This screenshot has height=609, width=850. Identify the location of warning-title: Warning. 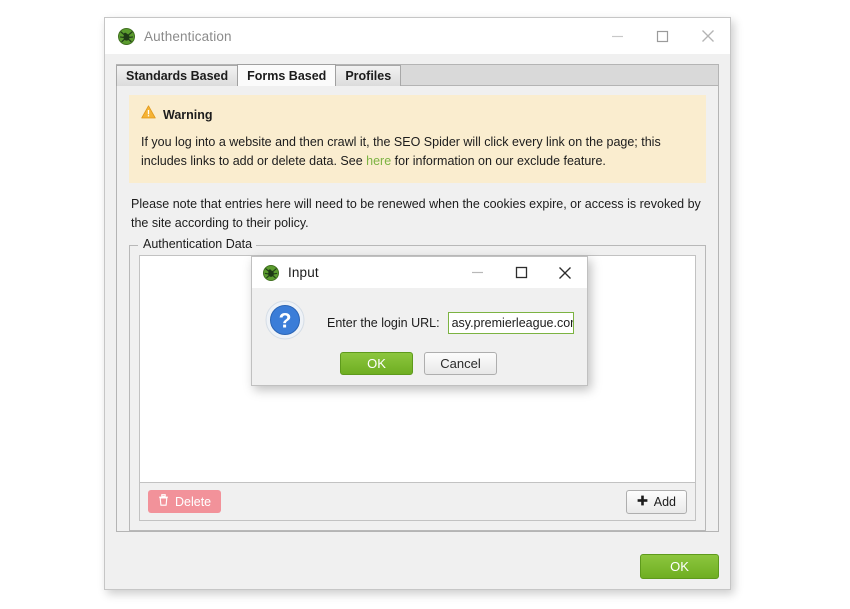
(188, 114).